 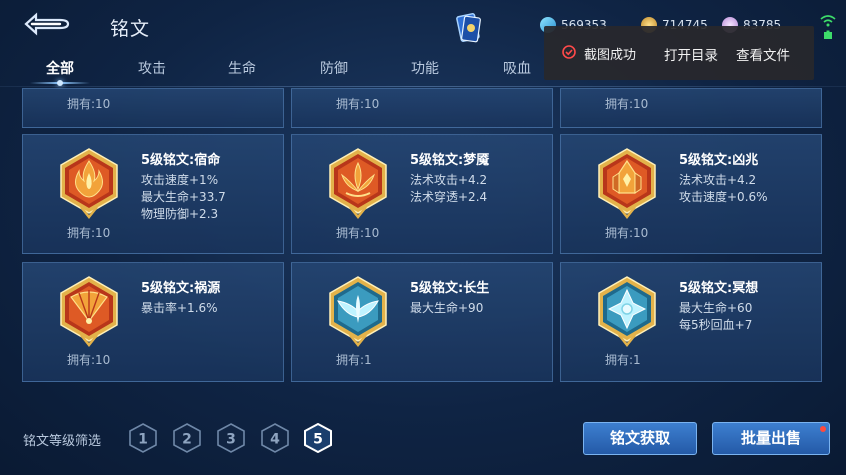 What do you see at coordinates (334, 68) in the screenshot?
I see `tab-defense: 防御` at bounding box center [334, 68].